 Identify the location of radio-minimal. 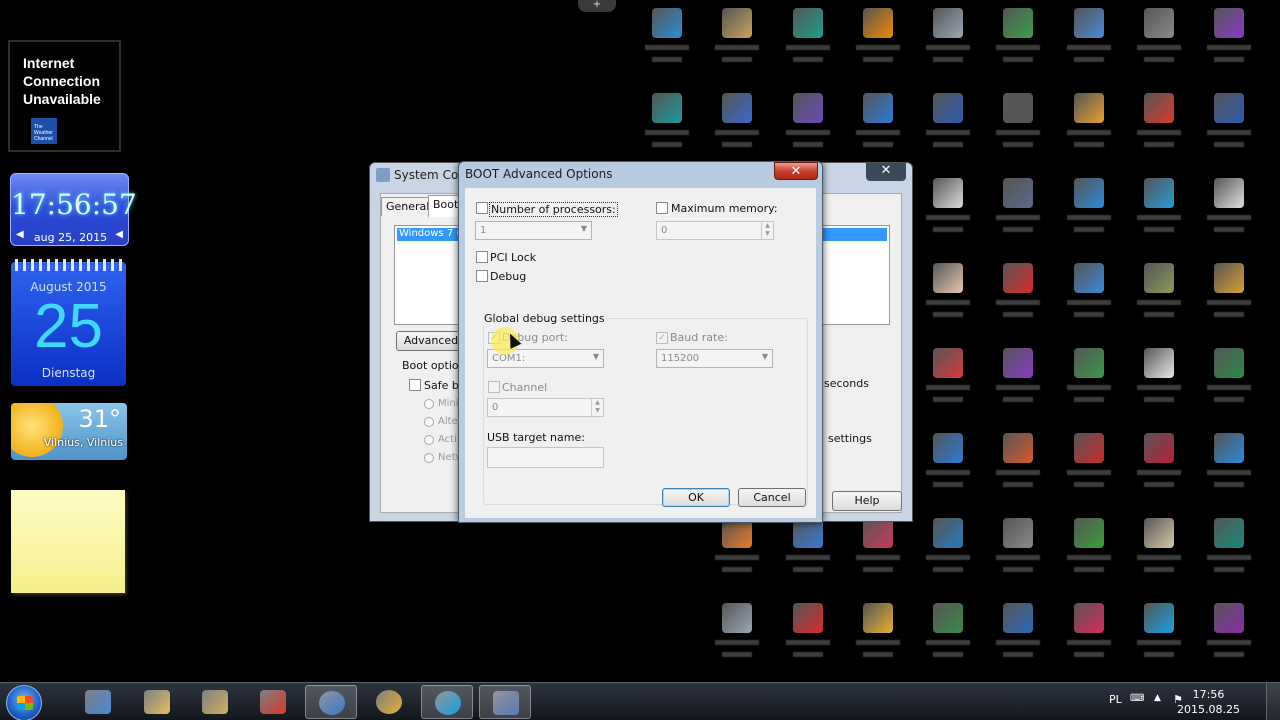
(429, 404).